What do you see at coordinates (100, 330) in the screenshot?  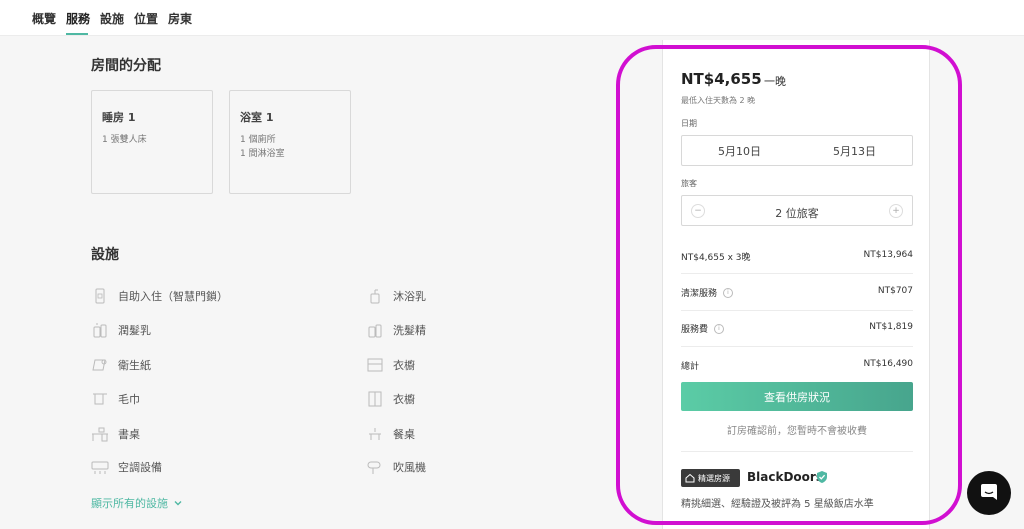 I see `conditioner-icon` at bounding box center [100, 330].